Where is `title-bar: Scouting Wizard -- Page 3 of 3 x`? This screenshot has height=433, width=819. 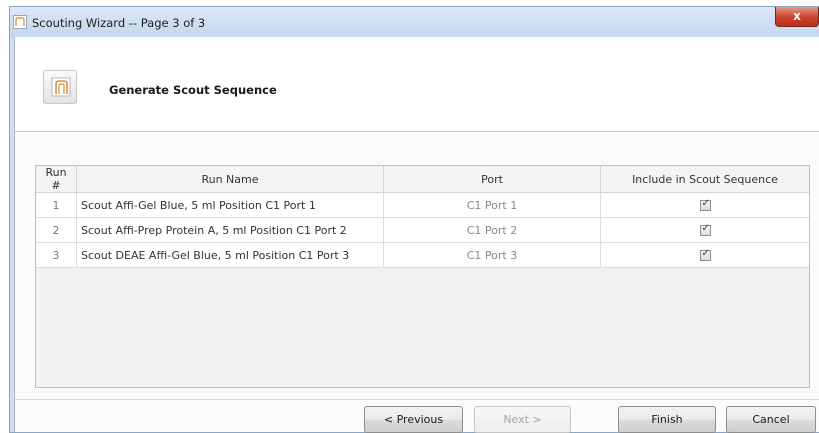
title-bar: Scouting Wizard -- Page 3 of 3 x is located at coordinates (414, 22).